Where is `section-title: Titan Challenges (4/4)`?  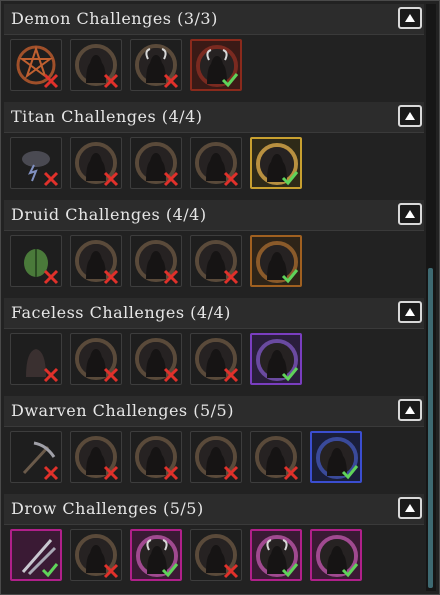
section-title: Titan Challenges (4/4) is located at coordinates (107, 116).